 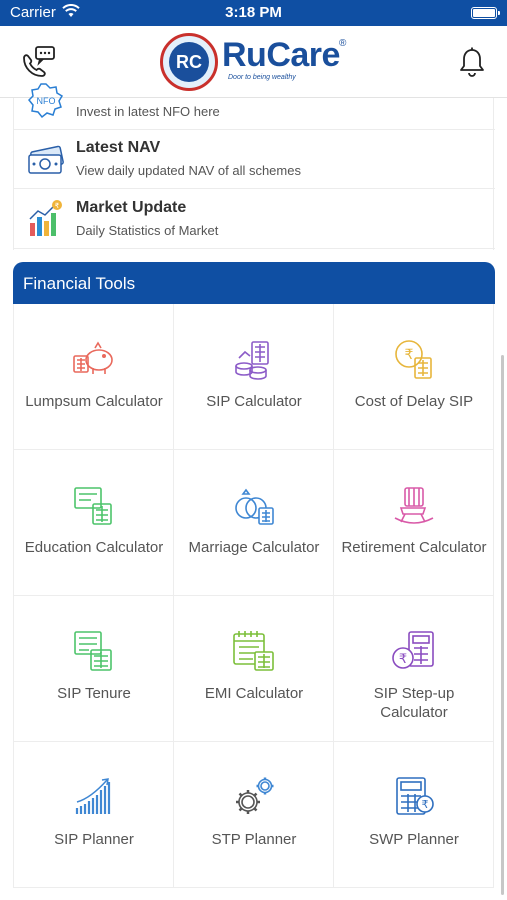 What do you see at coordinates (94, 401) in the screenshot?
I see `tool-label: Lumpsum Calculator` at bounding box center [94, 401].